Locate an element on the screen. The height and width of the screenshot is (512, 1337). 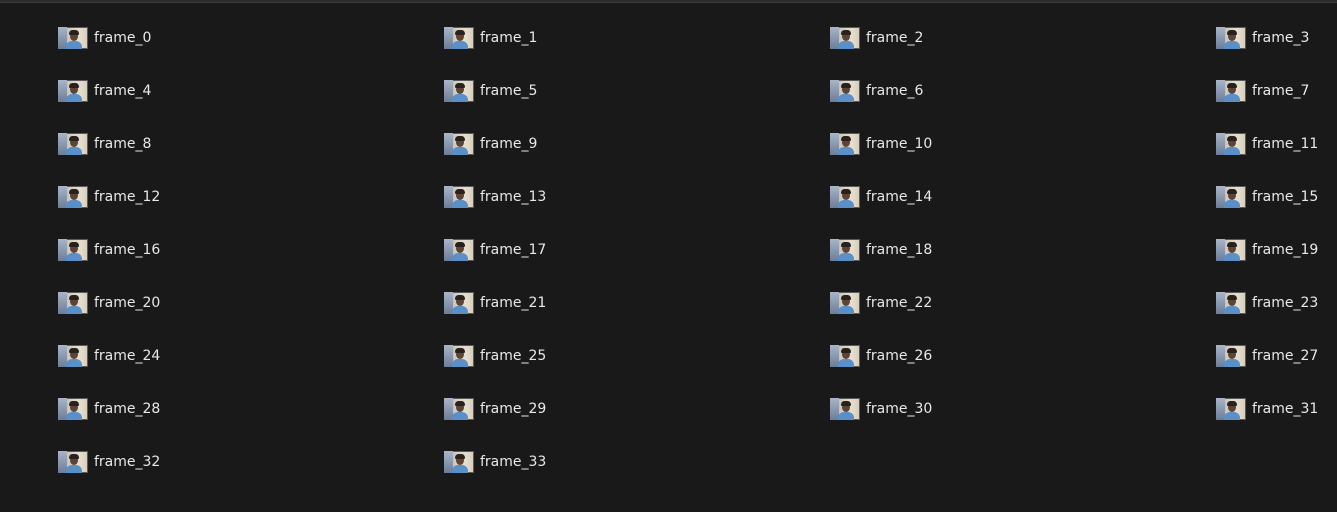
file-item: frame_12 is located at coordinates (251, 196).